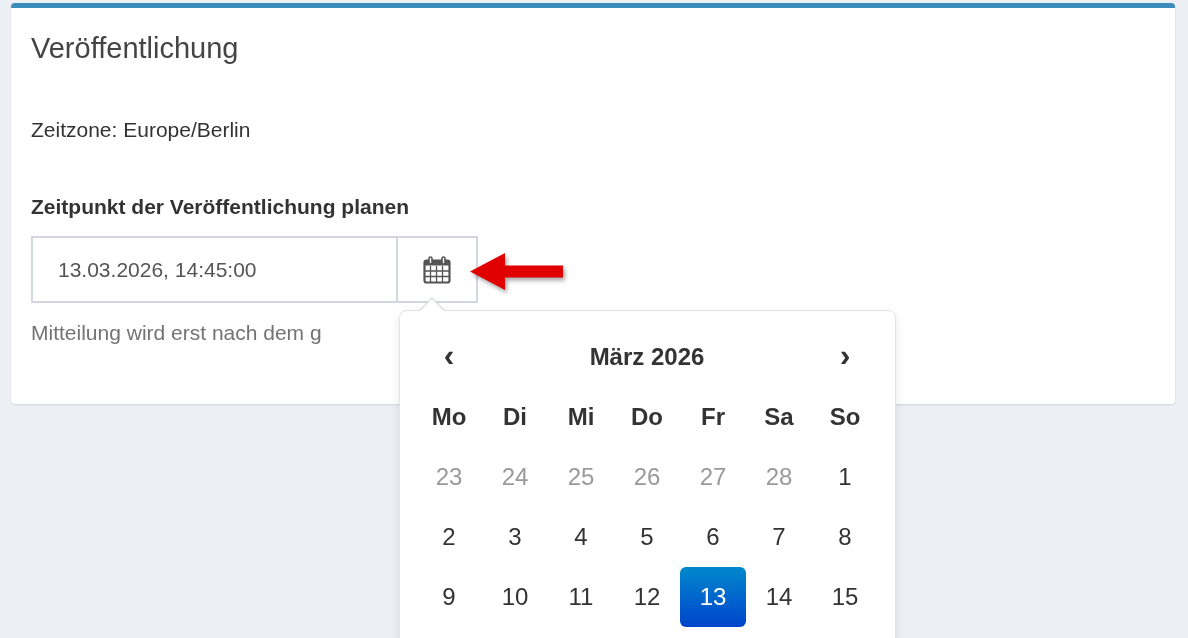 This screenshot has height=638, width=1188. Describe the element at coordinates (581, 537) in the screenshot. I see `calendar-day: 4` at that location.